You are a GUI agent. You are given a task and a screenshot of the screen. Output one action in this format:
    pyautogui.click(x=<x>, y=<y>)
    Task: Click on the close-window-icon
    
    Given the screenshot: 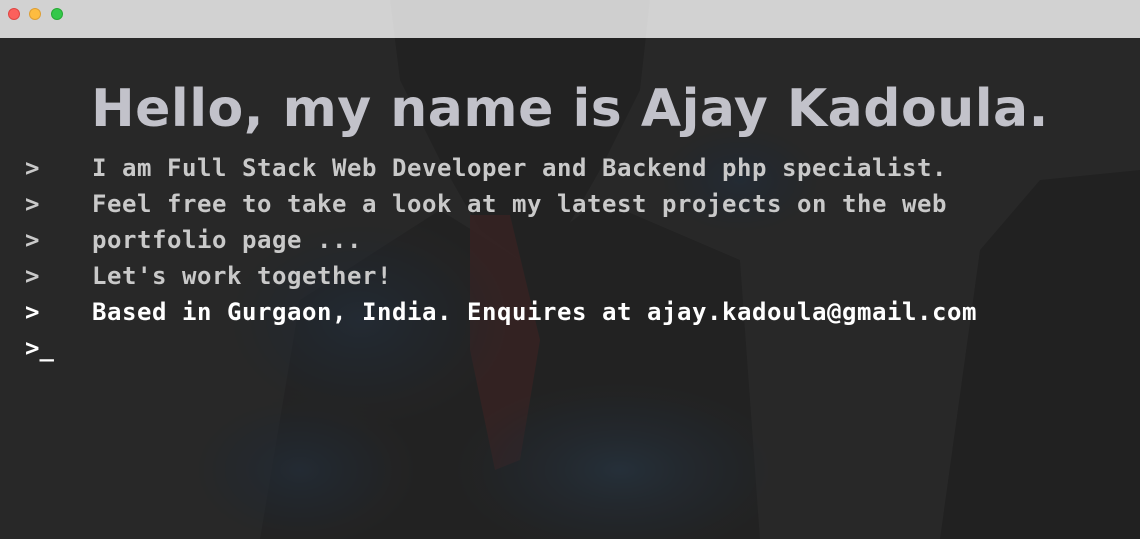 What is the action you would take?
    pyautogui.click(x=14, y=14)
    